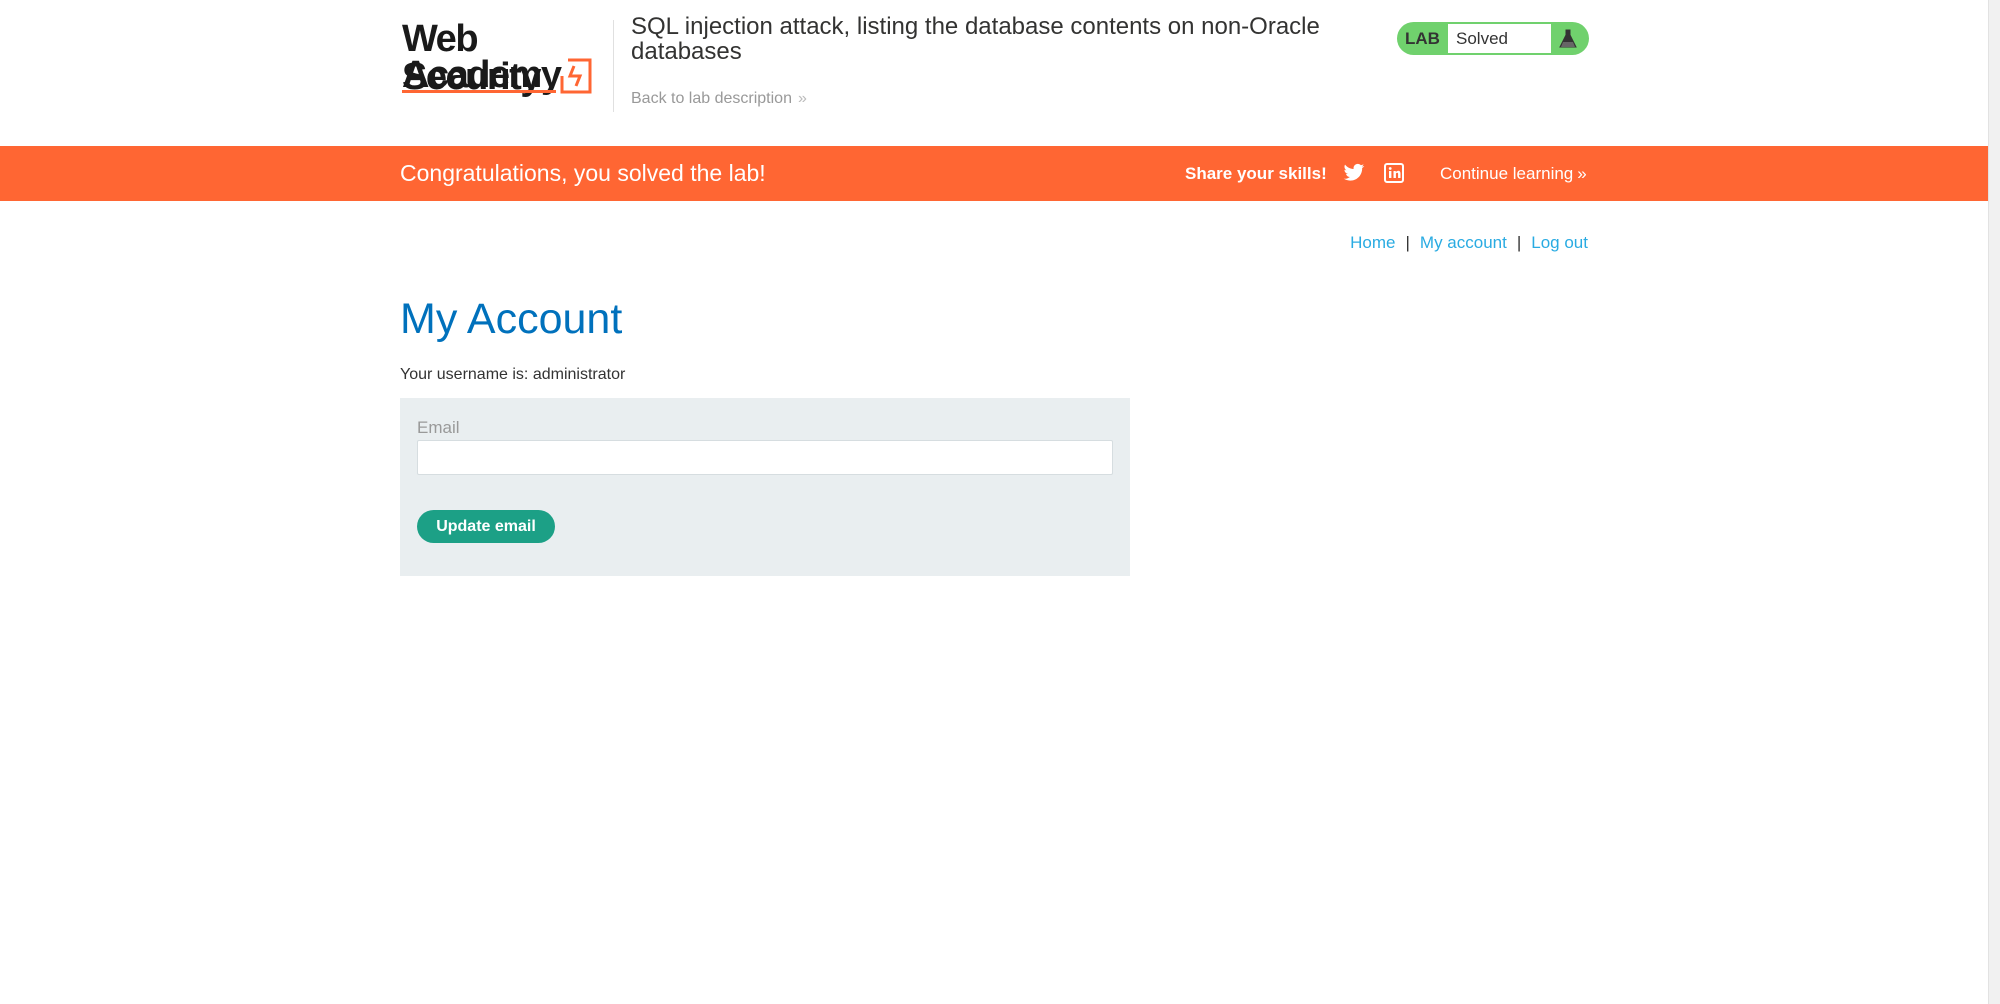  Describe the element at coordinates (765, 487) in the screenshot. I see `update-email-form: Email Update email` at that location.